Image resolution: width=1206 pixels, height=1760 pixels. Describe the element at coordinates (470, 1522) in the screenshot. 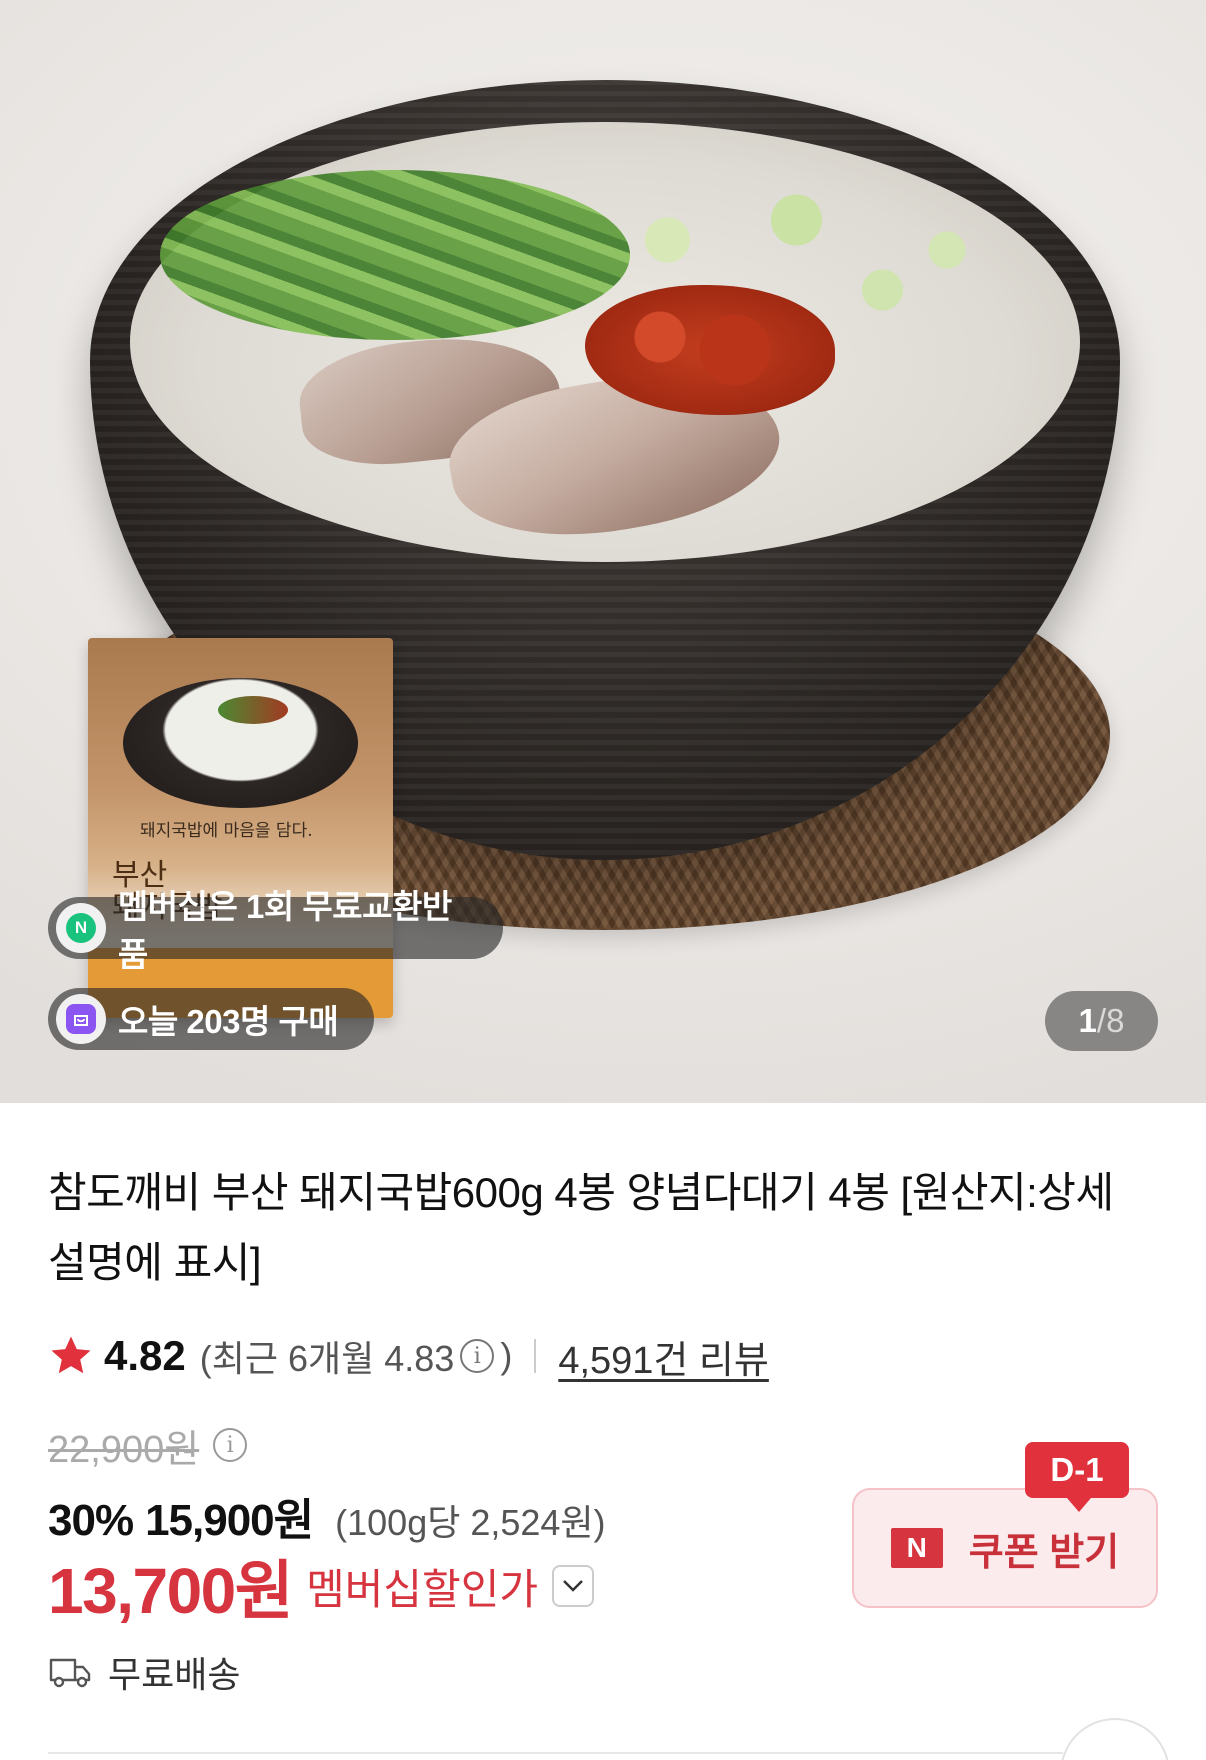

I see `unit-price: (100g당 2,524원)` at that location.